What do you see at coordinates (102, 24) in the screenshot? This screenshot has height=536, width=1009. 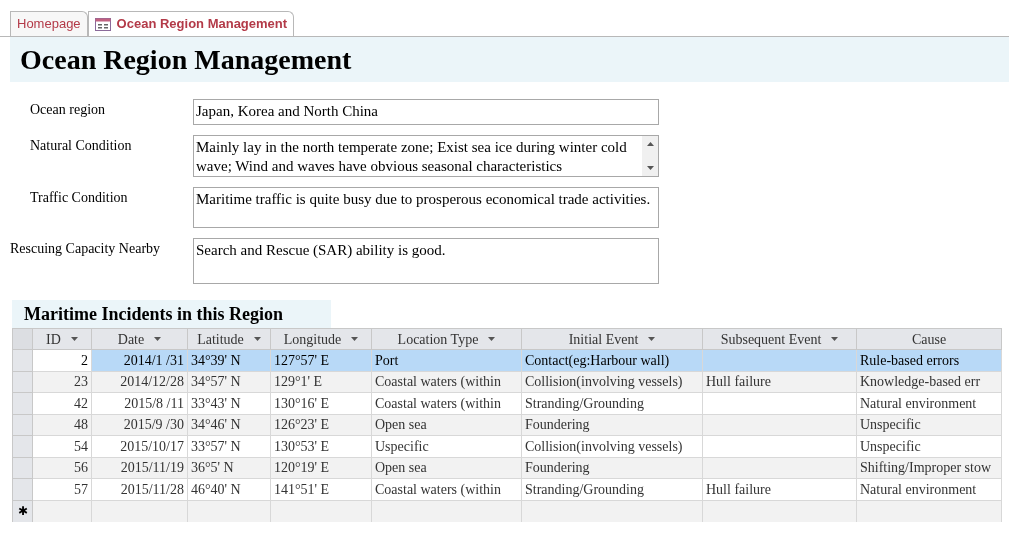 I see `form-icon` at bounding box center [102, 24].